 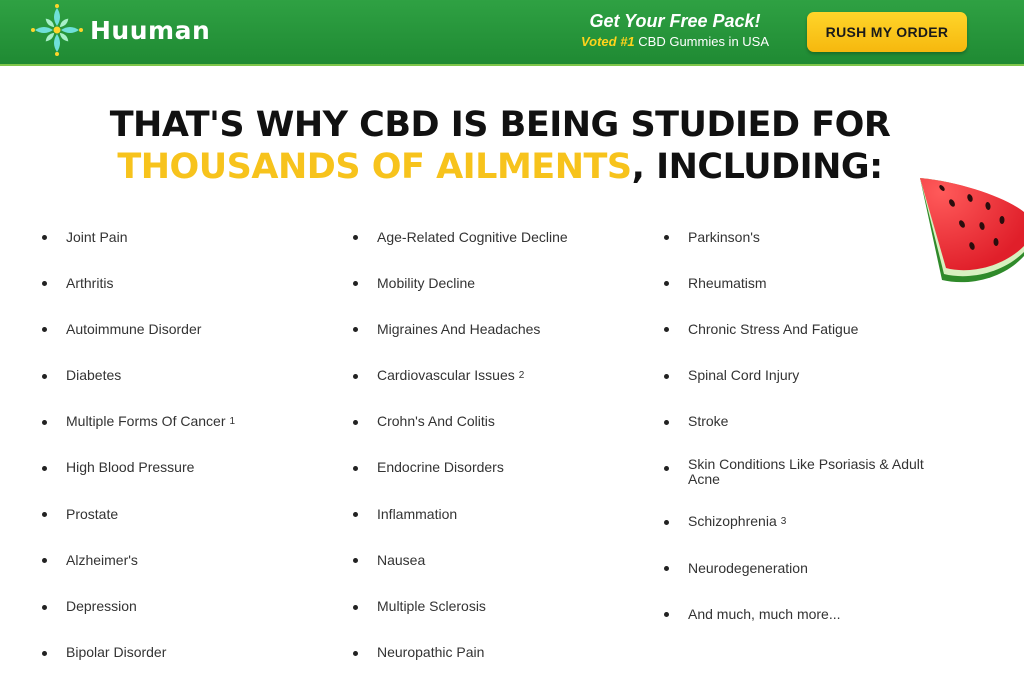 I want to click on list-item-label: Depression, so click(x=101, y=606).